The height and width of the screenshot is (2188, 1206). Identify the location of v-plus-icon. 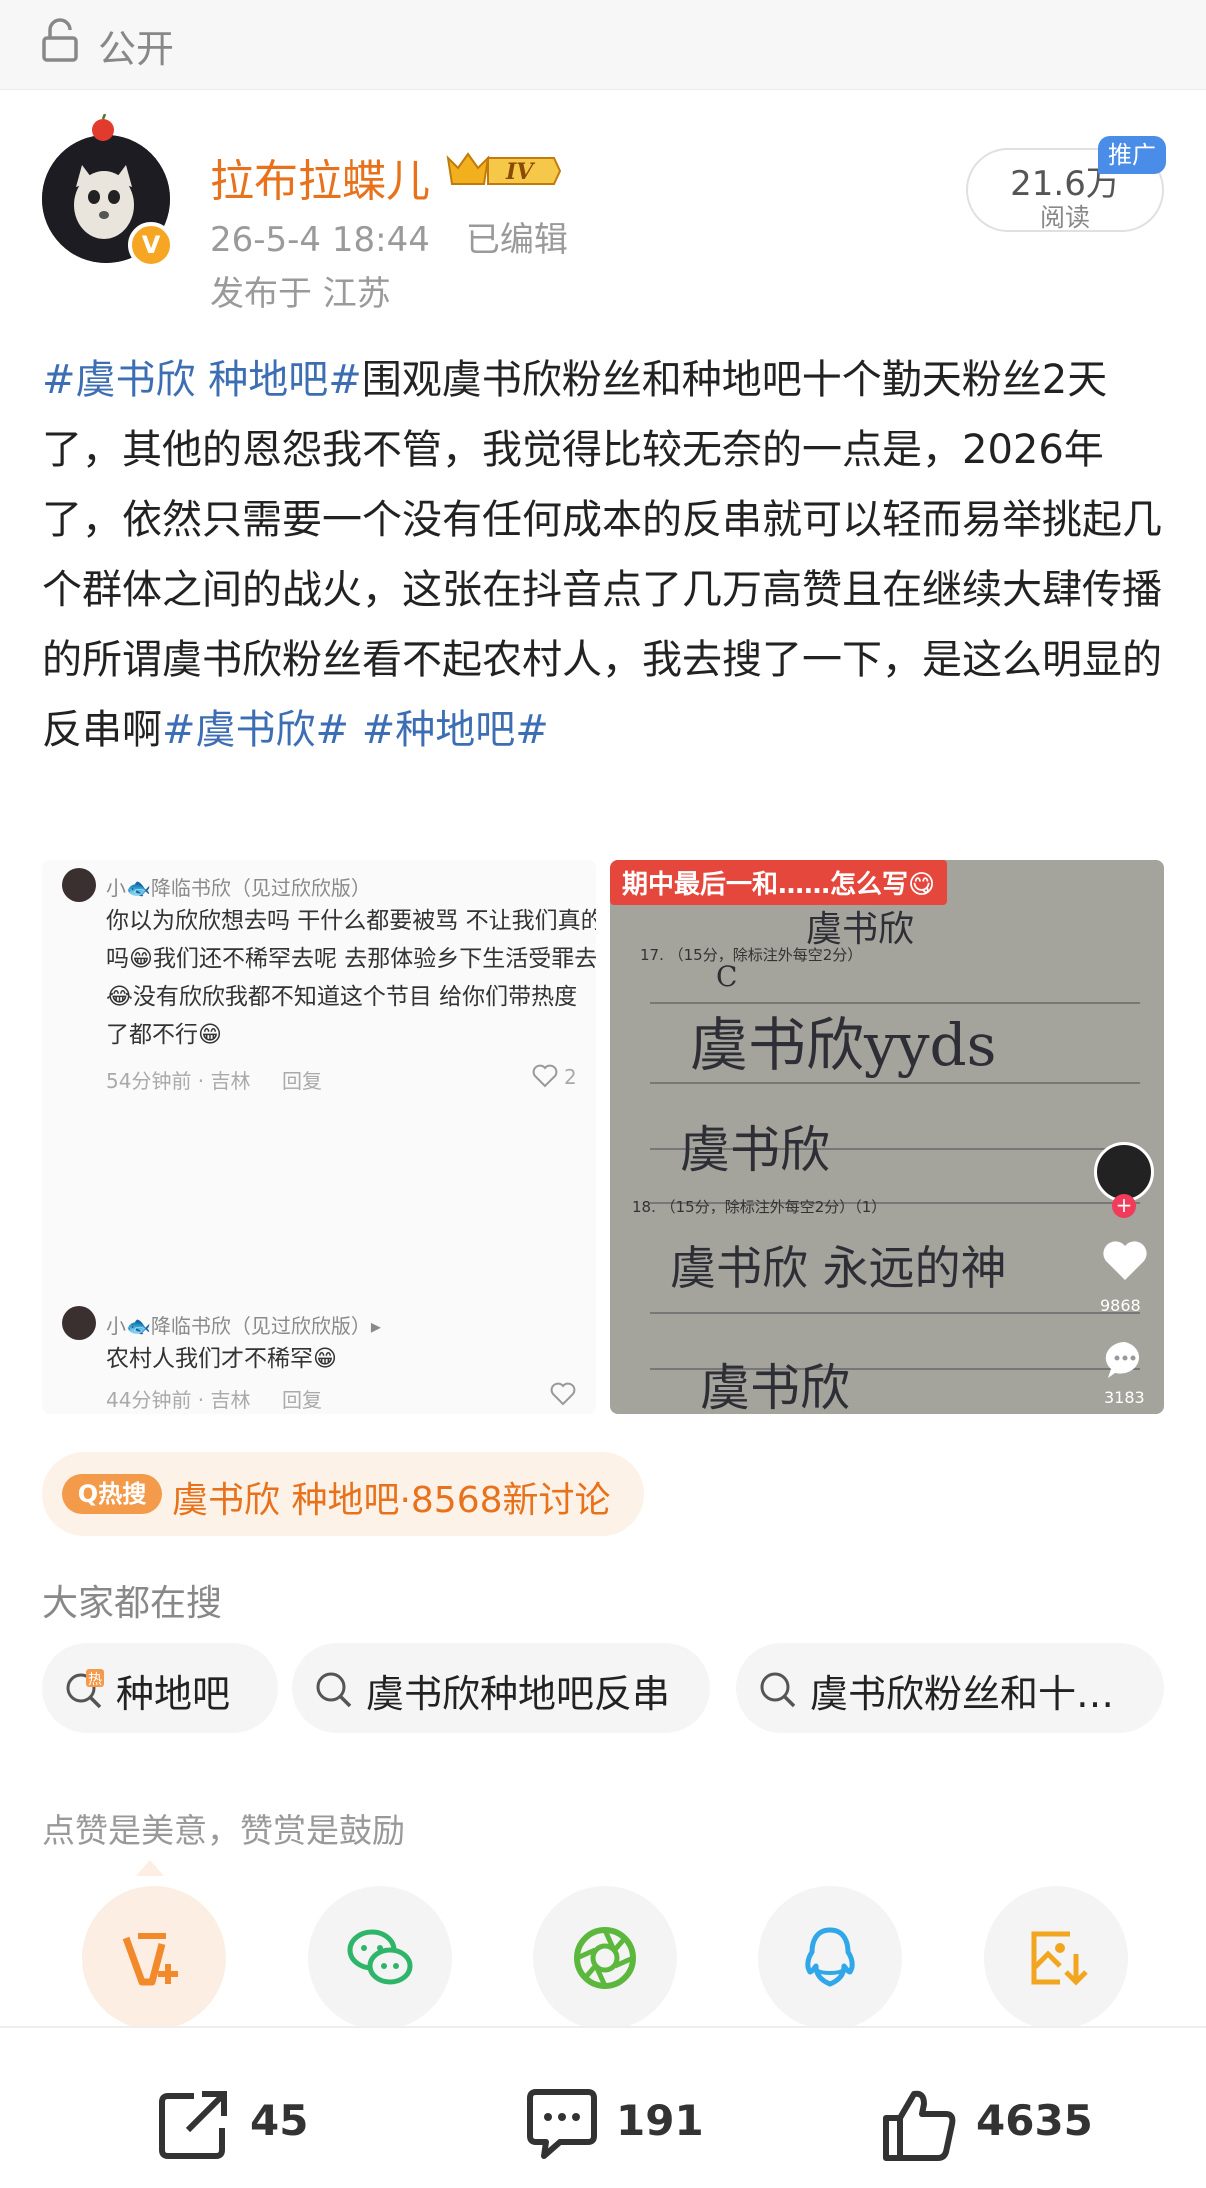
(150, 1959).